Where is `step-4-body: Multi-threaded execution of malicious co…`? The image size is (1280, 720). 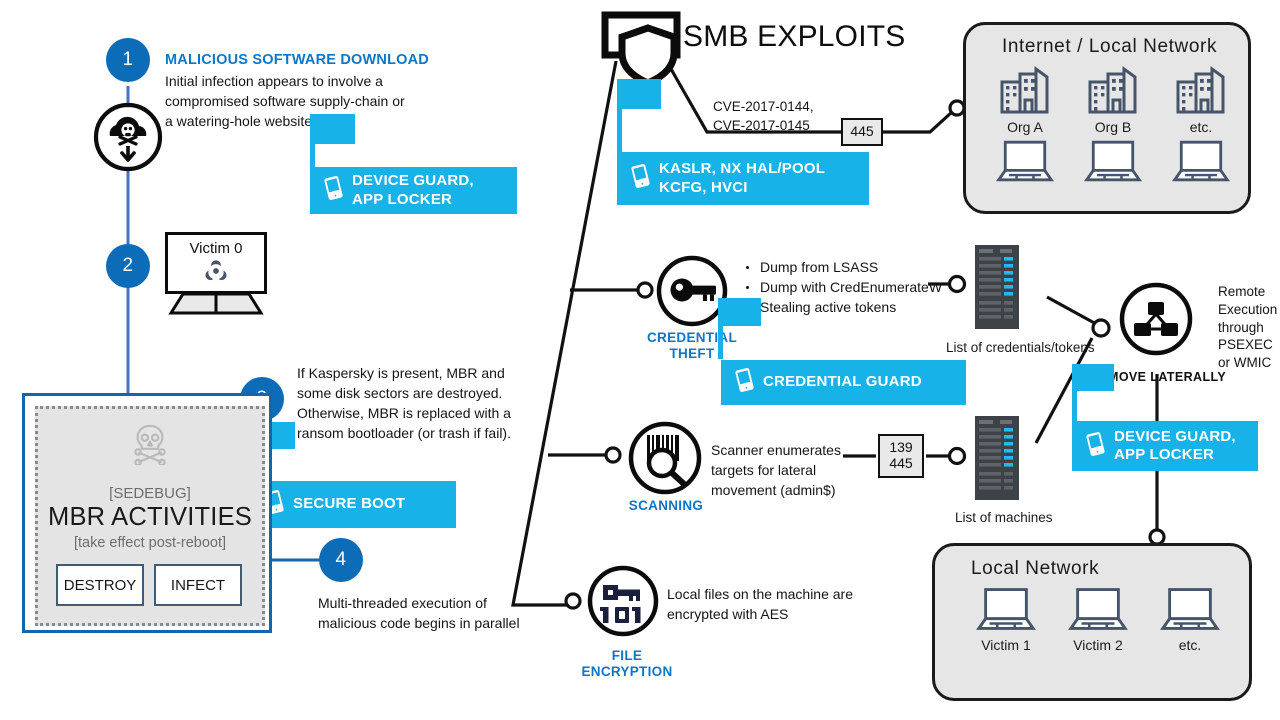
step-4-body: Multi-threaded execution of malicious co… is located at coordinates (419, 613).